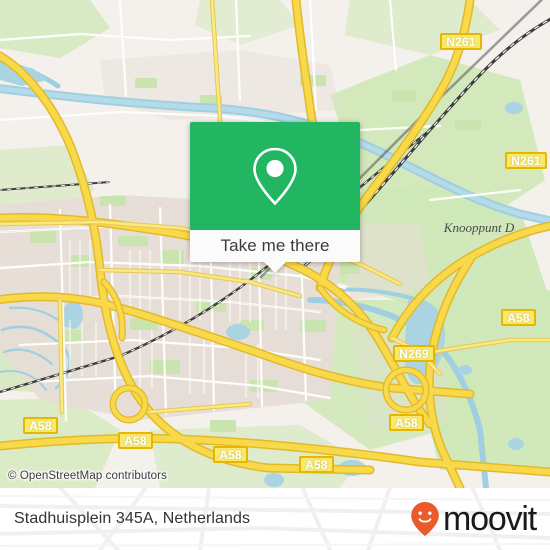 The height and width of the screenshot is (550, 550). I want to click on callout-tail, so click(275, 267).